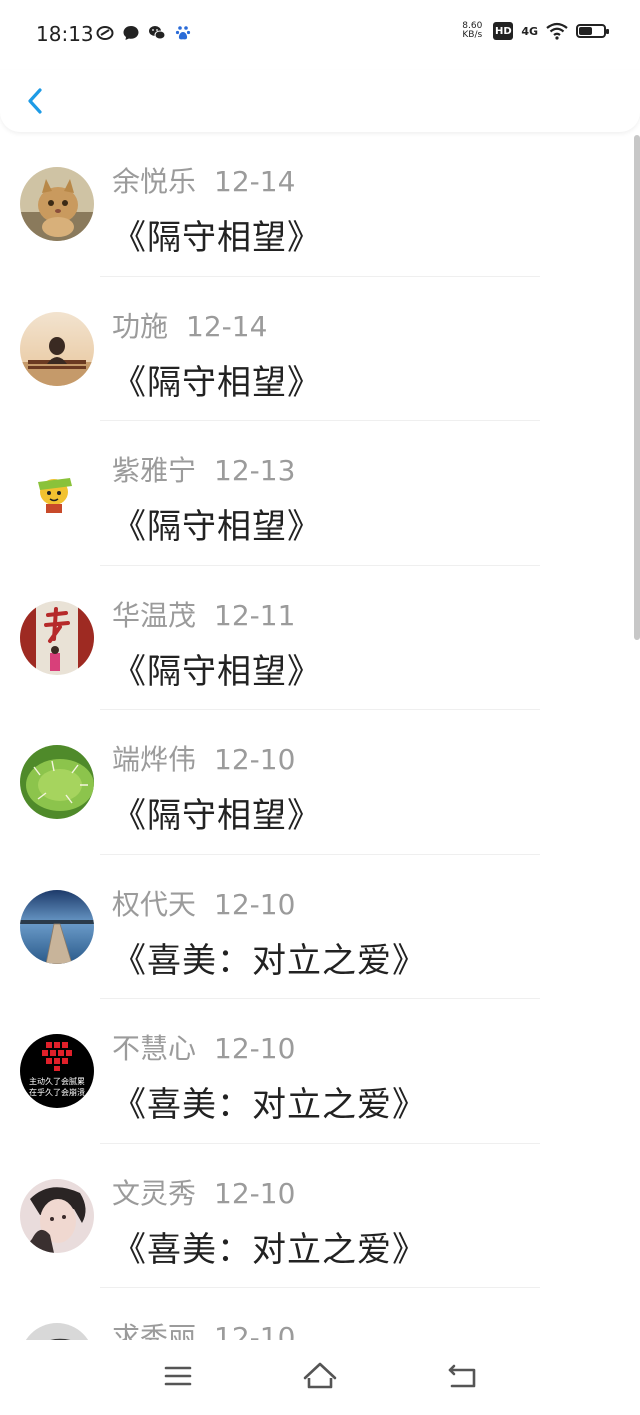 The height and width of the screenshot is (1415, 640). Describe the element at coordinates (57, 493) in the screenshot. I see `cartoon-avatar` at that location.